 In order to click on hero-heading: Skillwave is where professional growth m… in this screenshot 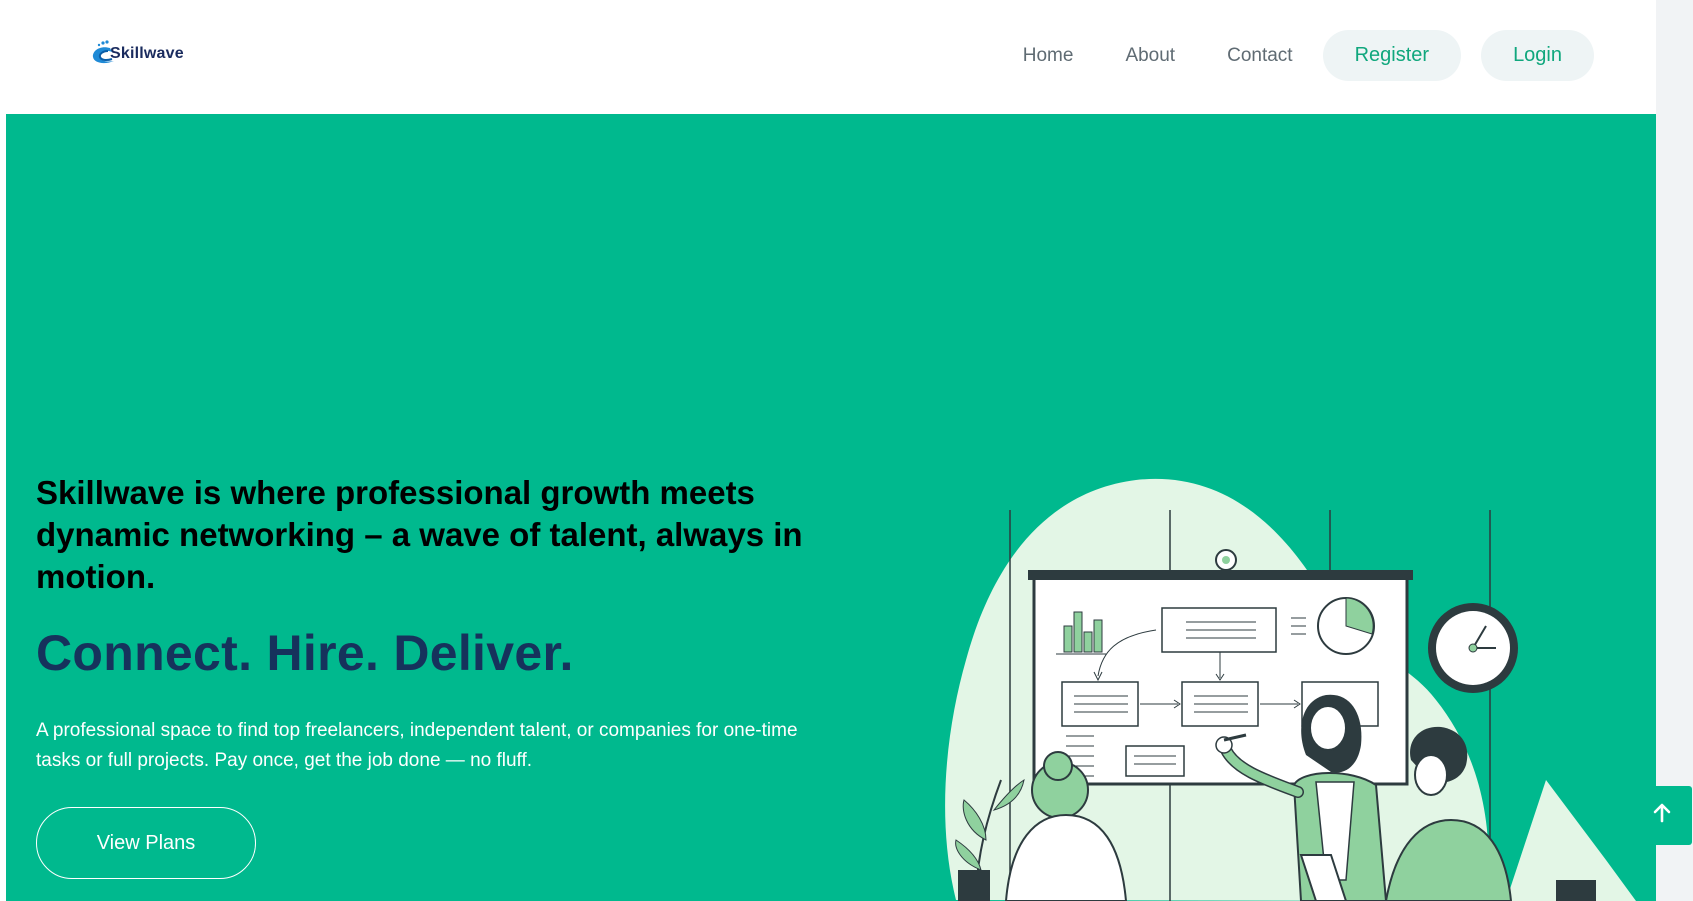, I will do `click(419, 534)`.